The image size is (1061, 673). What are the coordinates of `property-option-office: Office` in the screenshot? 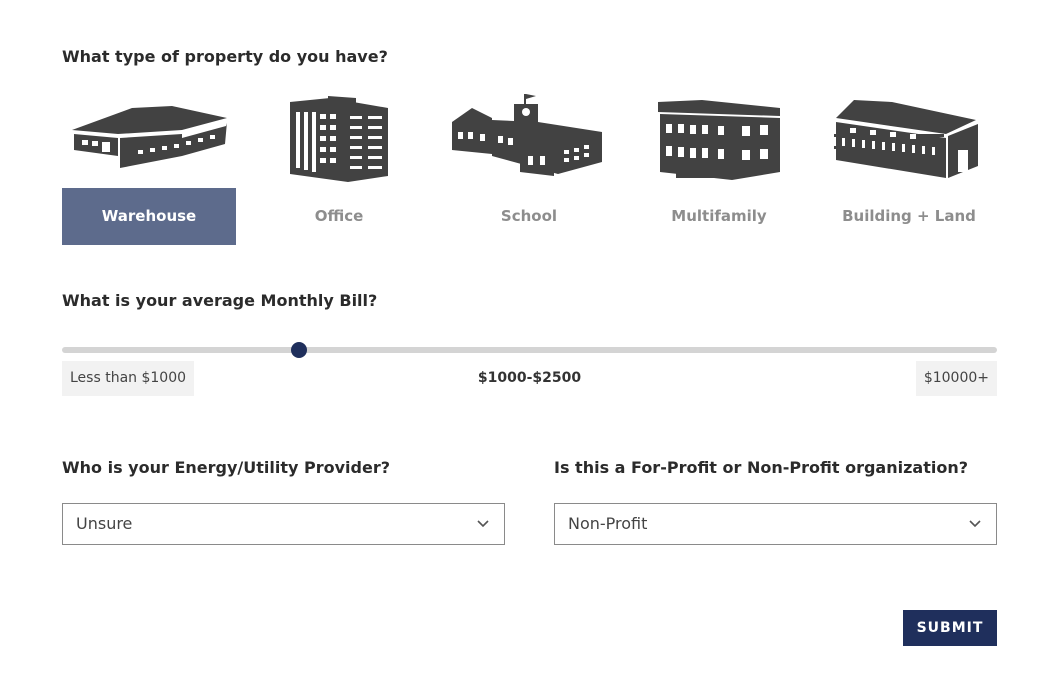 It's located at (339, 166).